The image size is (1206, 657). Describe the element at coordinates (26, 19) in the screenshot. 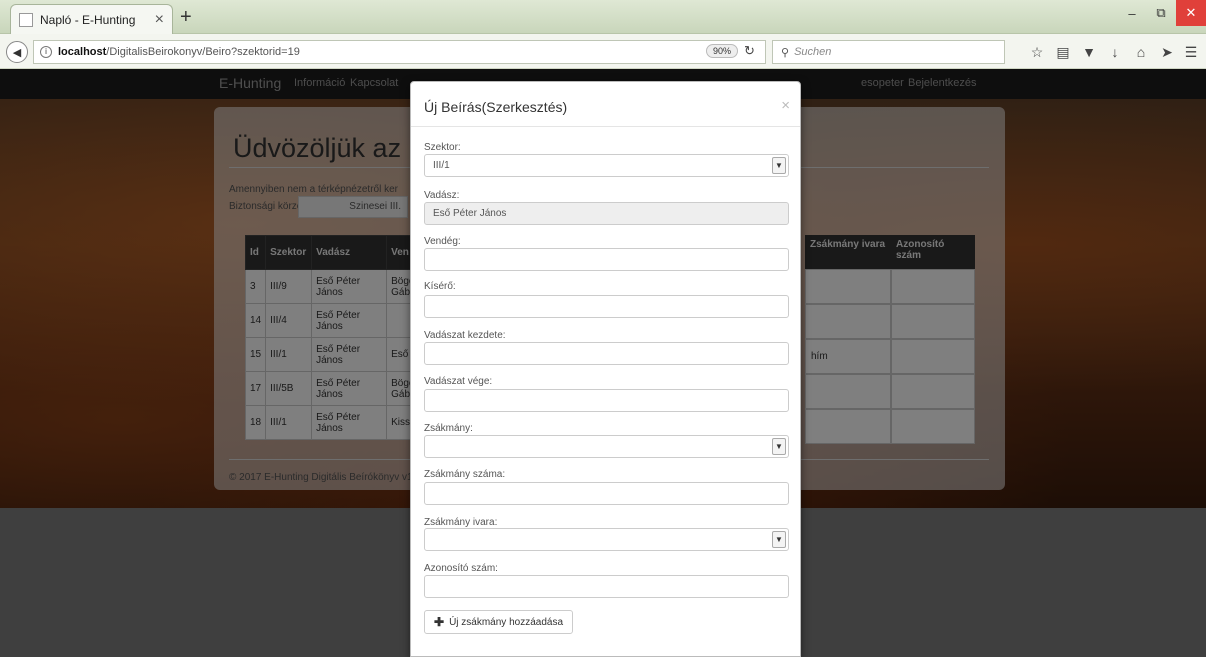

I see `page-favicon-icon` at that location.